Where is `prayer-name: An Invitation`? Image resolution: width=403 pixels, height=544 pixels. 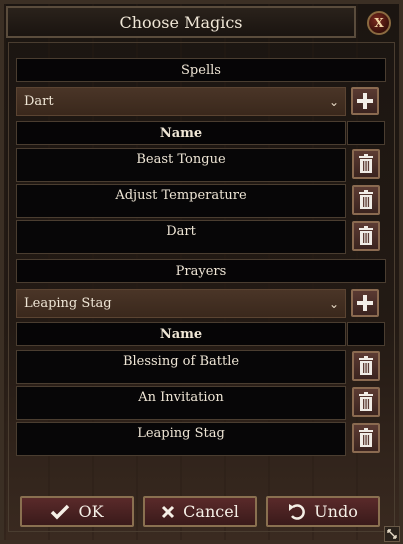 prayer-name: An Invitation is located at coordinates (181, 397).